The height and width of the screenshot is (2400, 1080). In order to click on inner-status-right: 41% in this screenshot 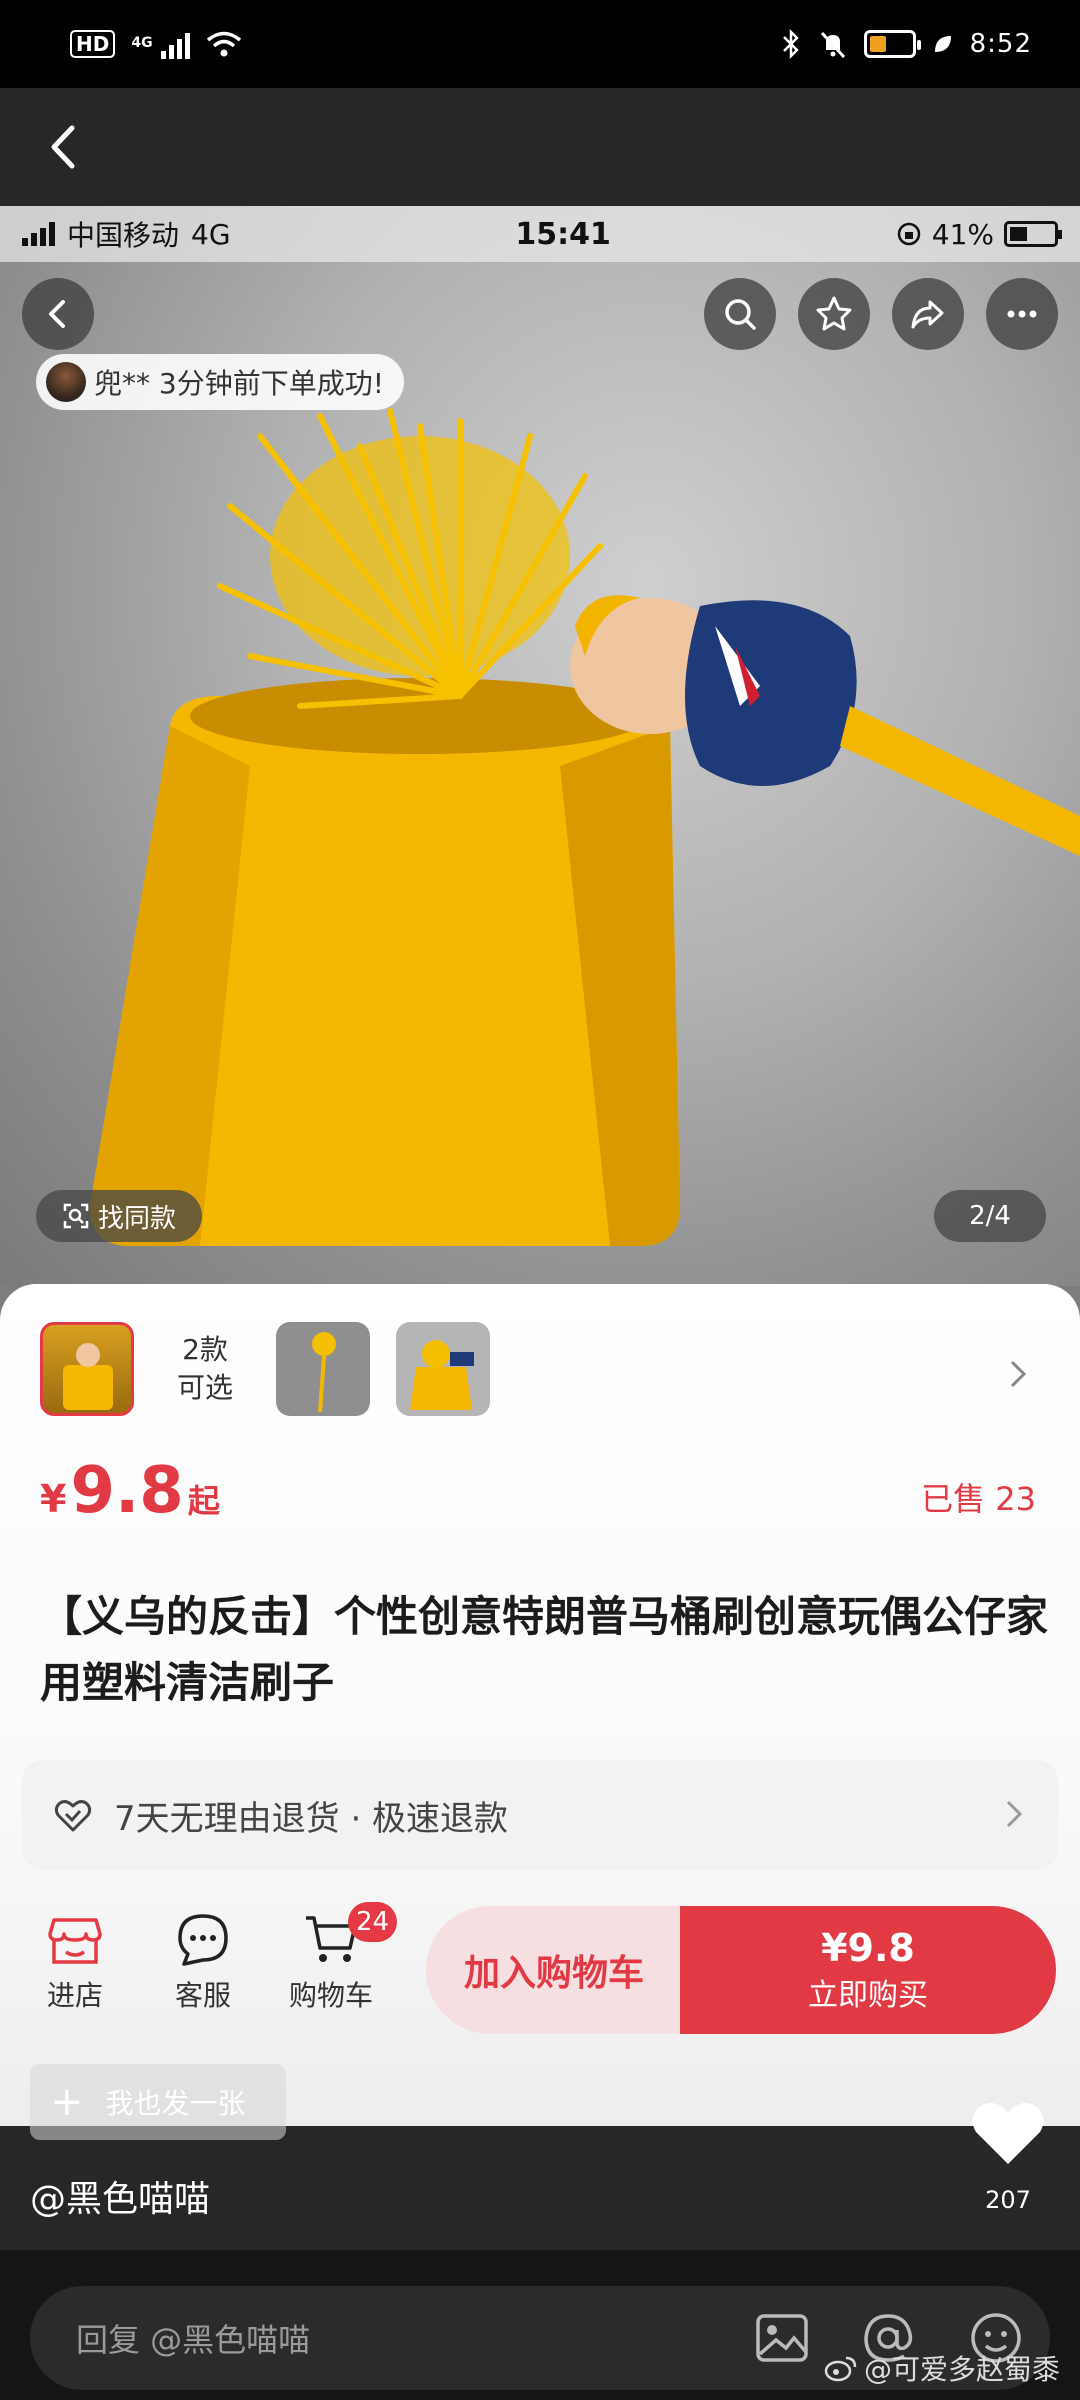, I will do `click(979, 234)`.